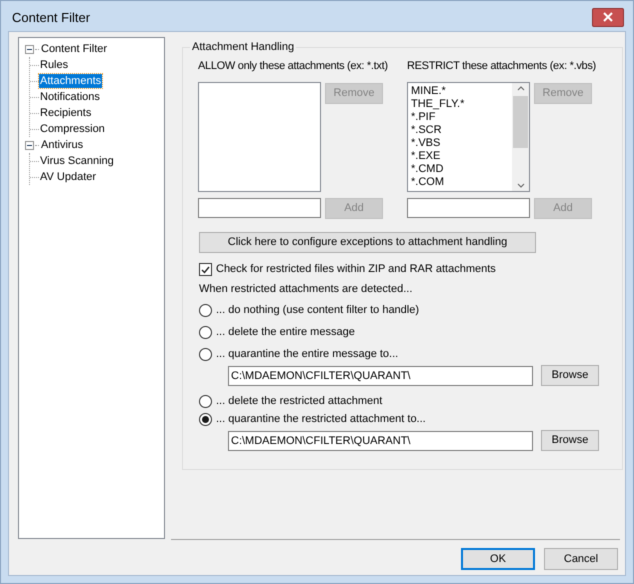 The width and height of the screenshot is (634, 584). What do you see at coordinates (520, 122) in the screenshot?
I see `scrollbar-thumb` at bounding box center [520, 122].